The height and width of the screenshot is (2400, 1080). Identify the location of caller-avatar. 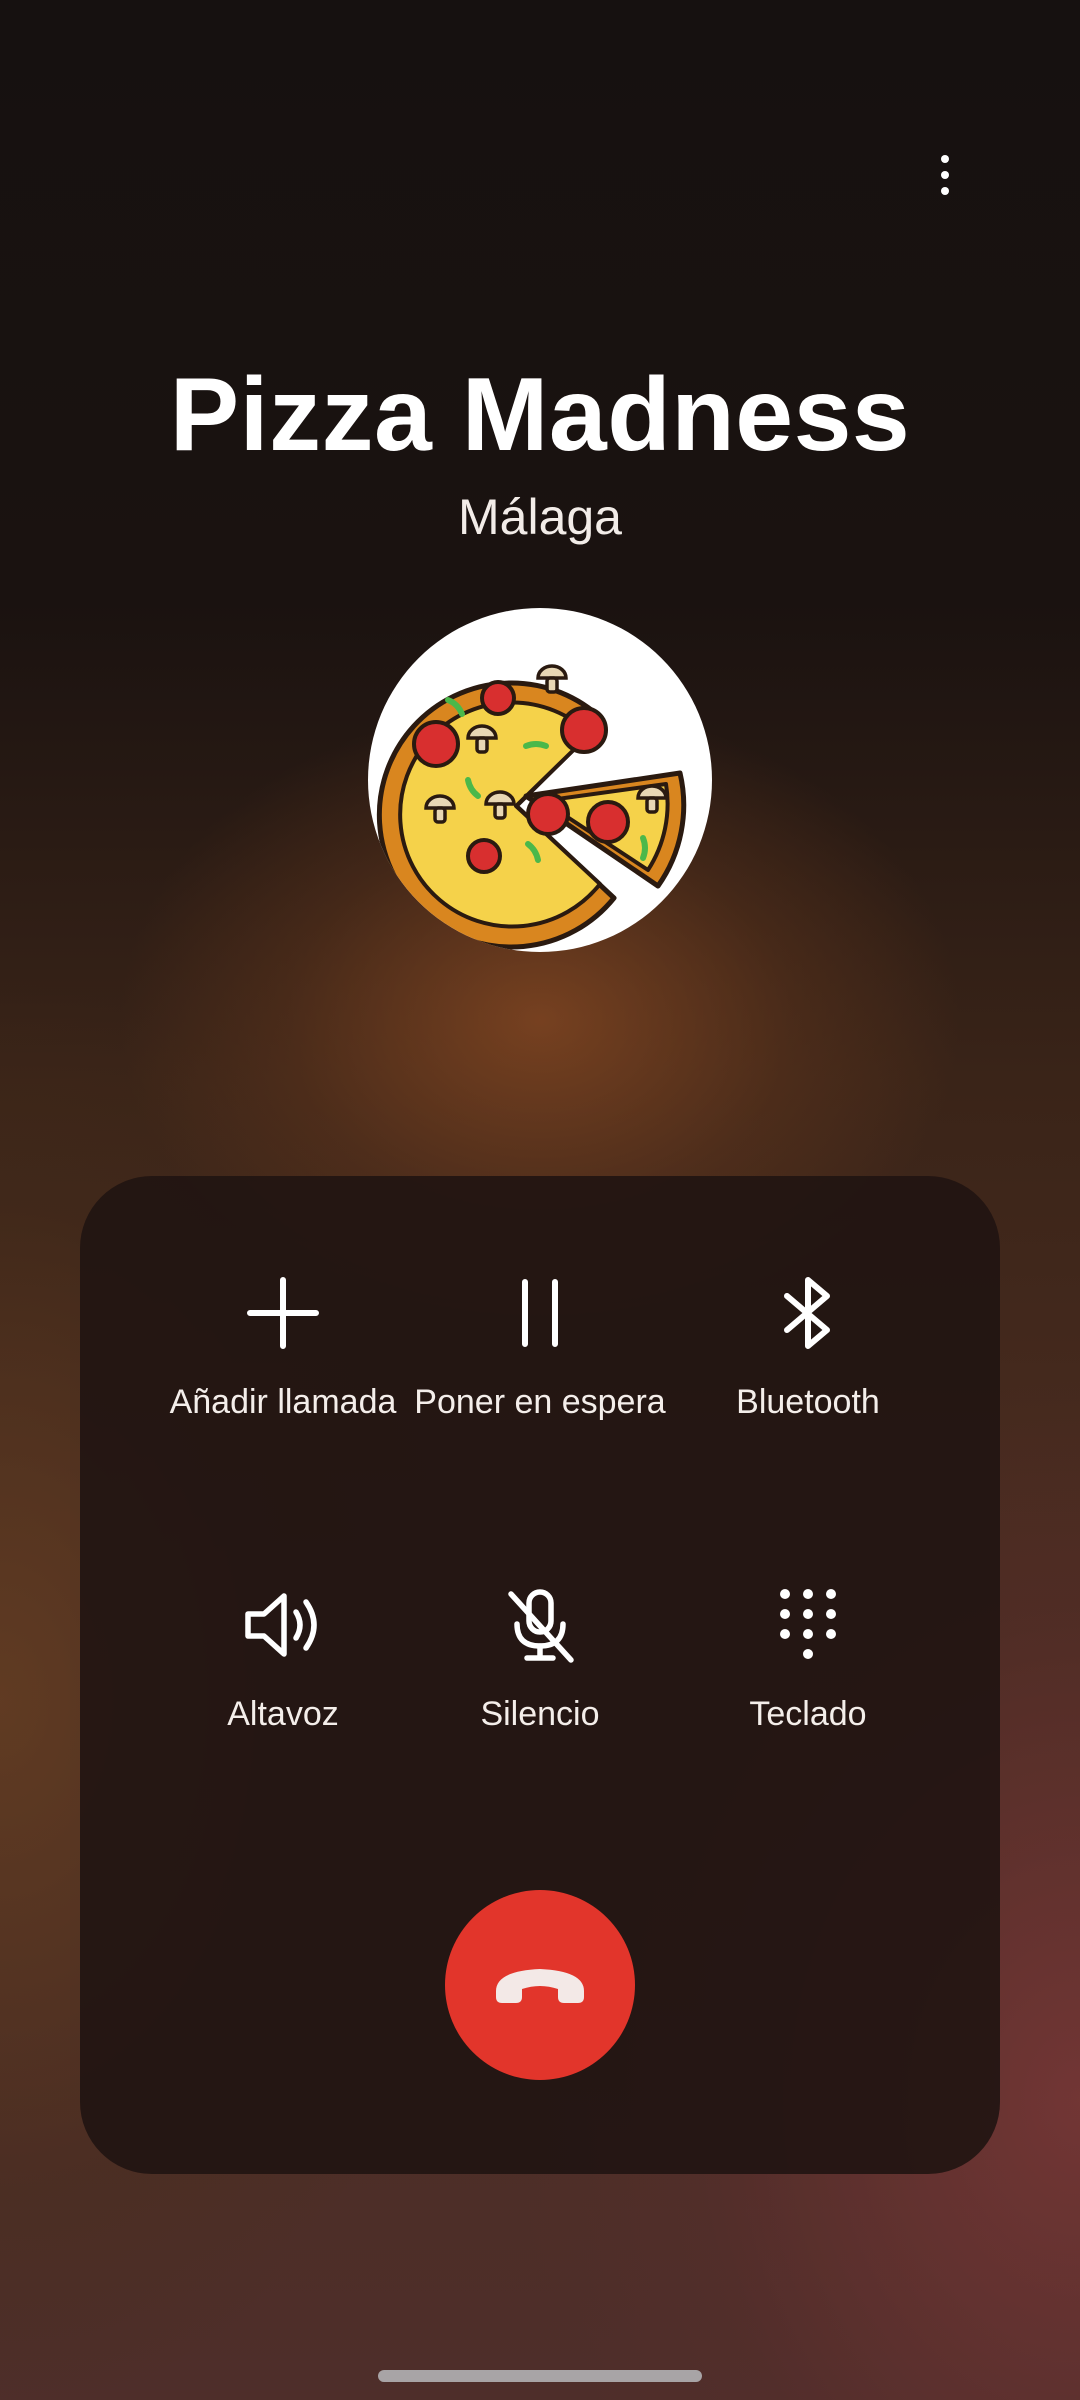
(540, 780).